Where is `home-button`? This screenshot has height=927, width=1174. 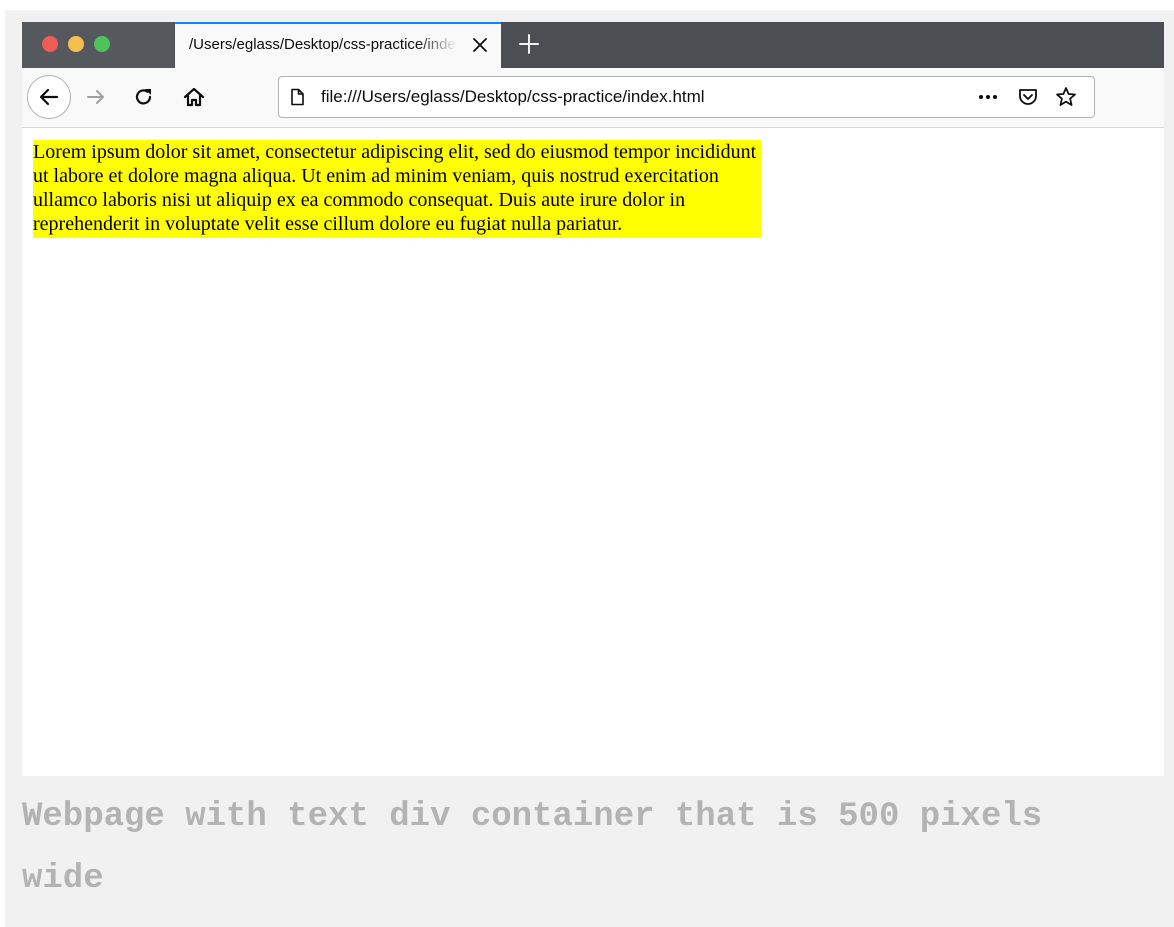
home-button is located at coordinates (194, 97).